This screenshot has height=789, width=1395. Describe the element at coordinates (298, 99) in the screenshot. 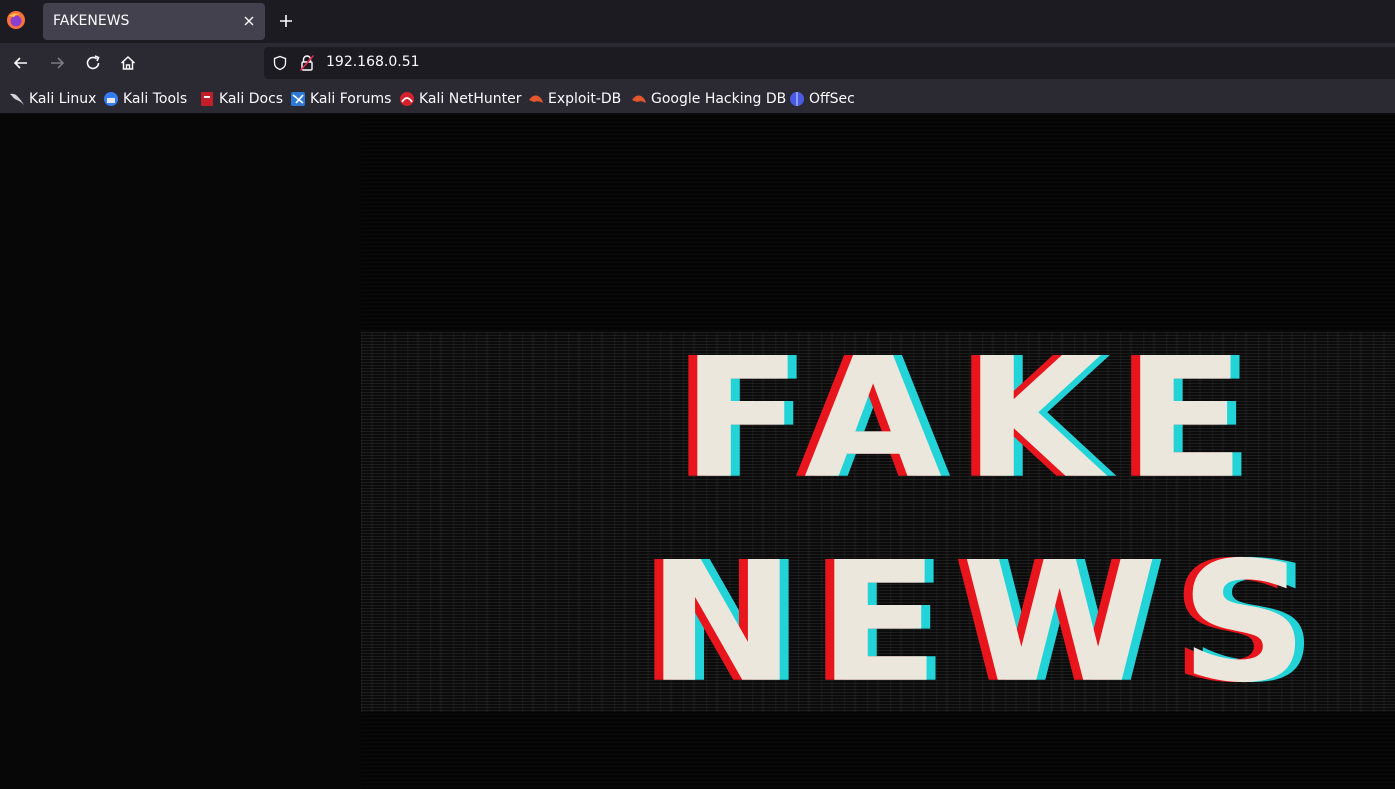

I see `kali-forums-icon` at that location.